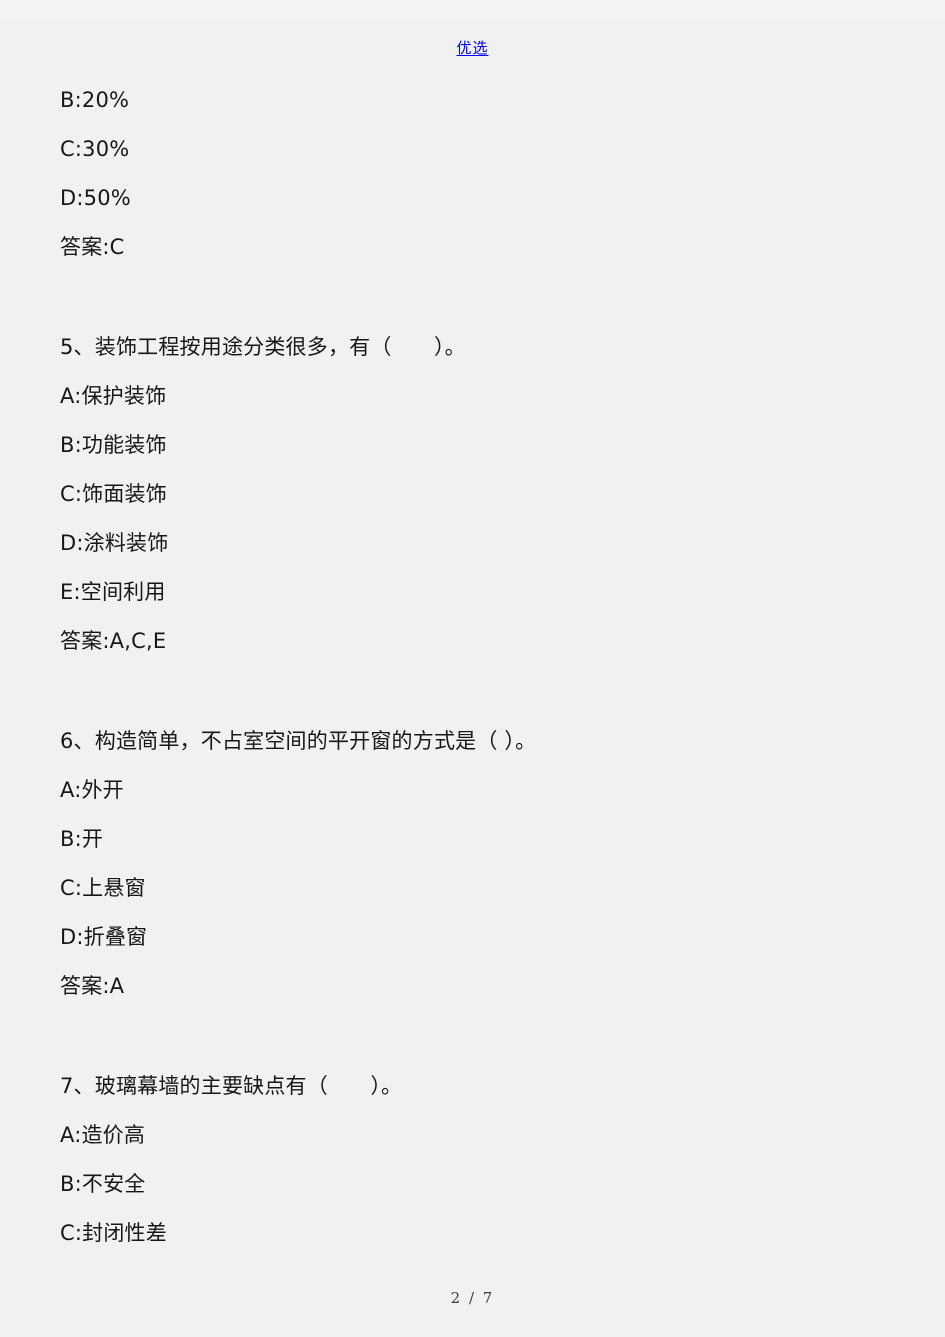  Describe the element at coordinates (103, 888) in the screenshot. I see `option-line: C:上悬窗` at that location.